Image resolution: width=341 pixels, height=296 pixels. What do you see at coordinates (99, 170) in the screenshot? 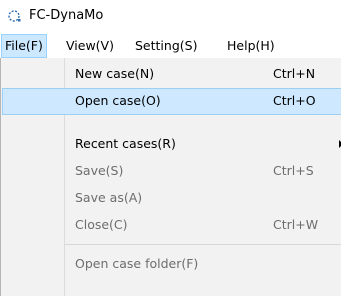
I see `menu-item-label: Save(S)` at bounding box center [99, 170].